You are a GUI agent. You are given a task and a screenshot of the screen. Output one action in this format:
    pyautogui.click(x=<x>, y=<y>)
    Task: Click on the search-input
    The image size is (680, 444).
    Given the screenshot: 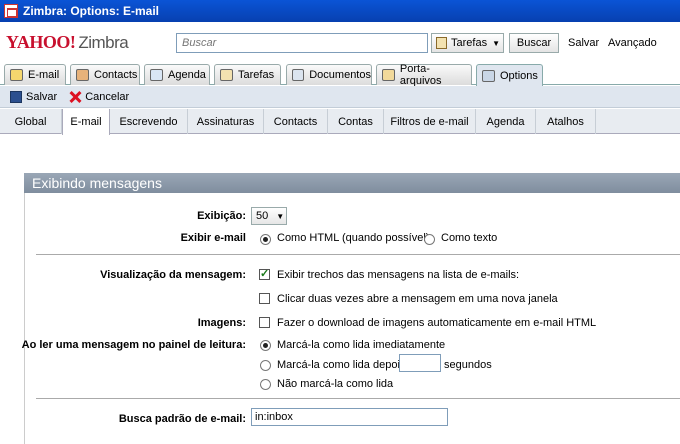 What is the action you would take?
    pyautogui.click(x=302, y=43)
    